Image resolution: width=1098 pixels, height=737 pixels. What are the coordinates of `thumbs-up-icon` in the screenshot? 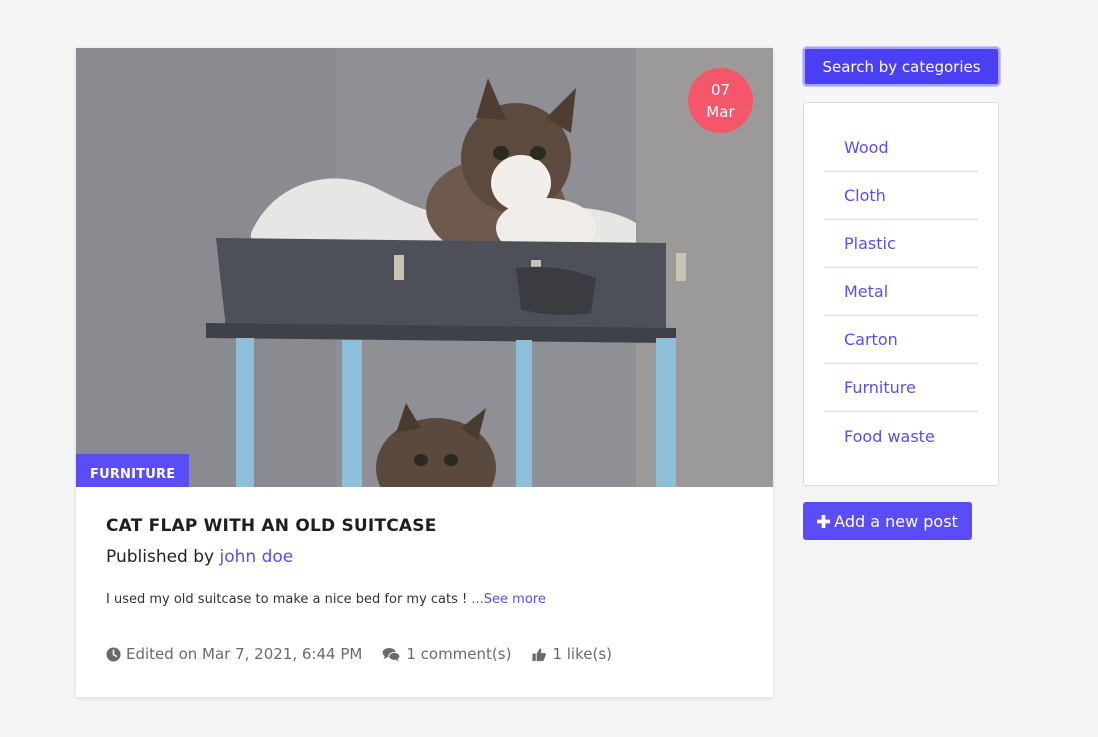 It's located at (539, 654).